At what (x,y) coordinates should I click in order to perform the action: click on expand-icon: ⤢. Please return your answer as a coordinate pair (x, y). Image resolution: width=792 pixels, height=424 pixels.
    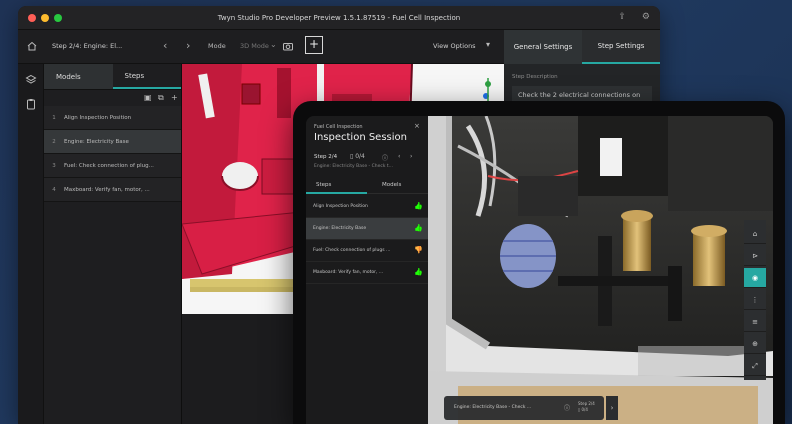
    Looking at the image, I should click on (755, 366).